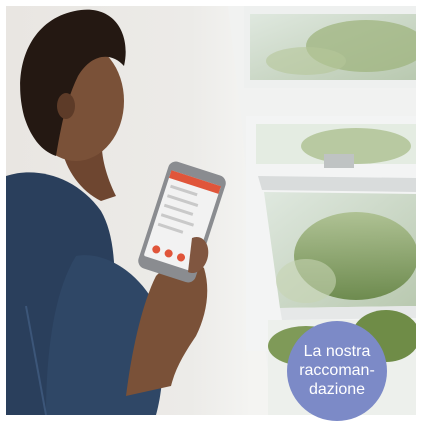  Describe the element at coordinates (337, 389) in the screenshot. I see `badge-line-3: dazione` at that location.